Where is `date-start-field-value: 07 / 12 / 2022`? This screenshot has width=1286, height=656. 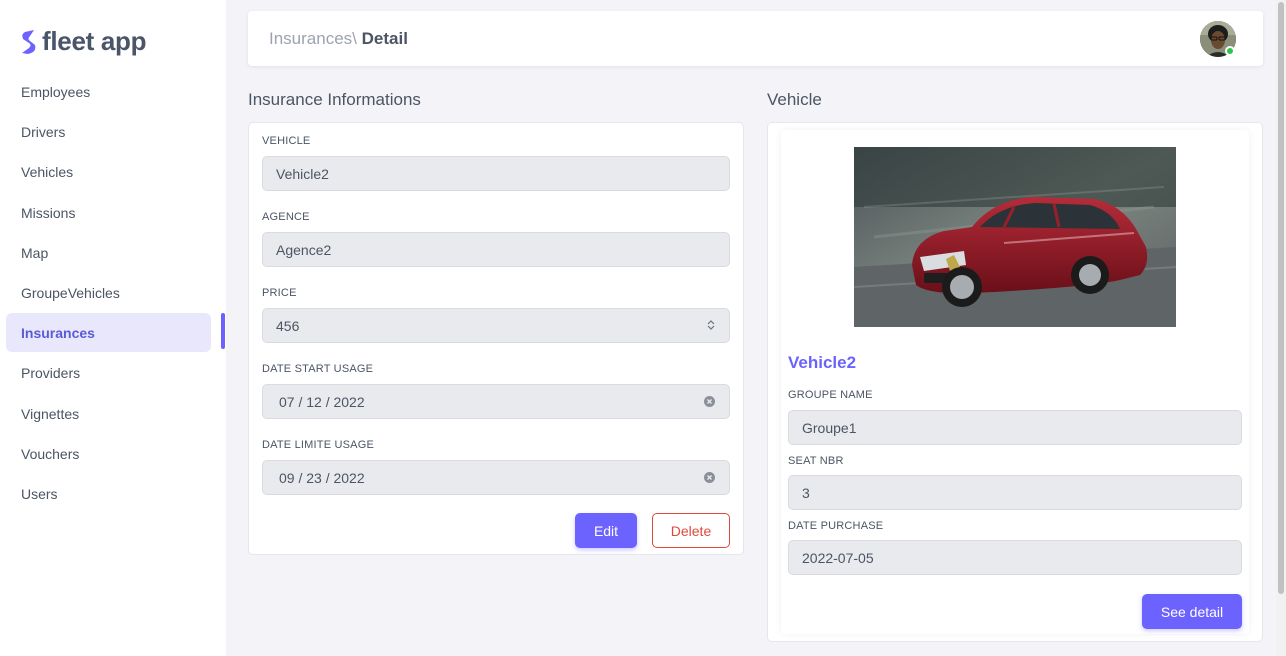 date-start-field-value: 07 / 12 / 2022 is located at coordinates (322, 401).